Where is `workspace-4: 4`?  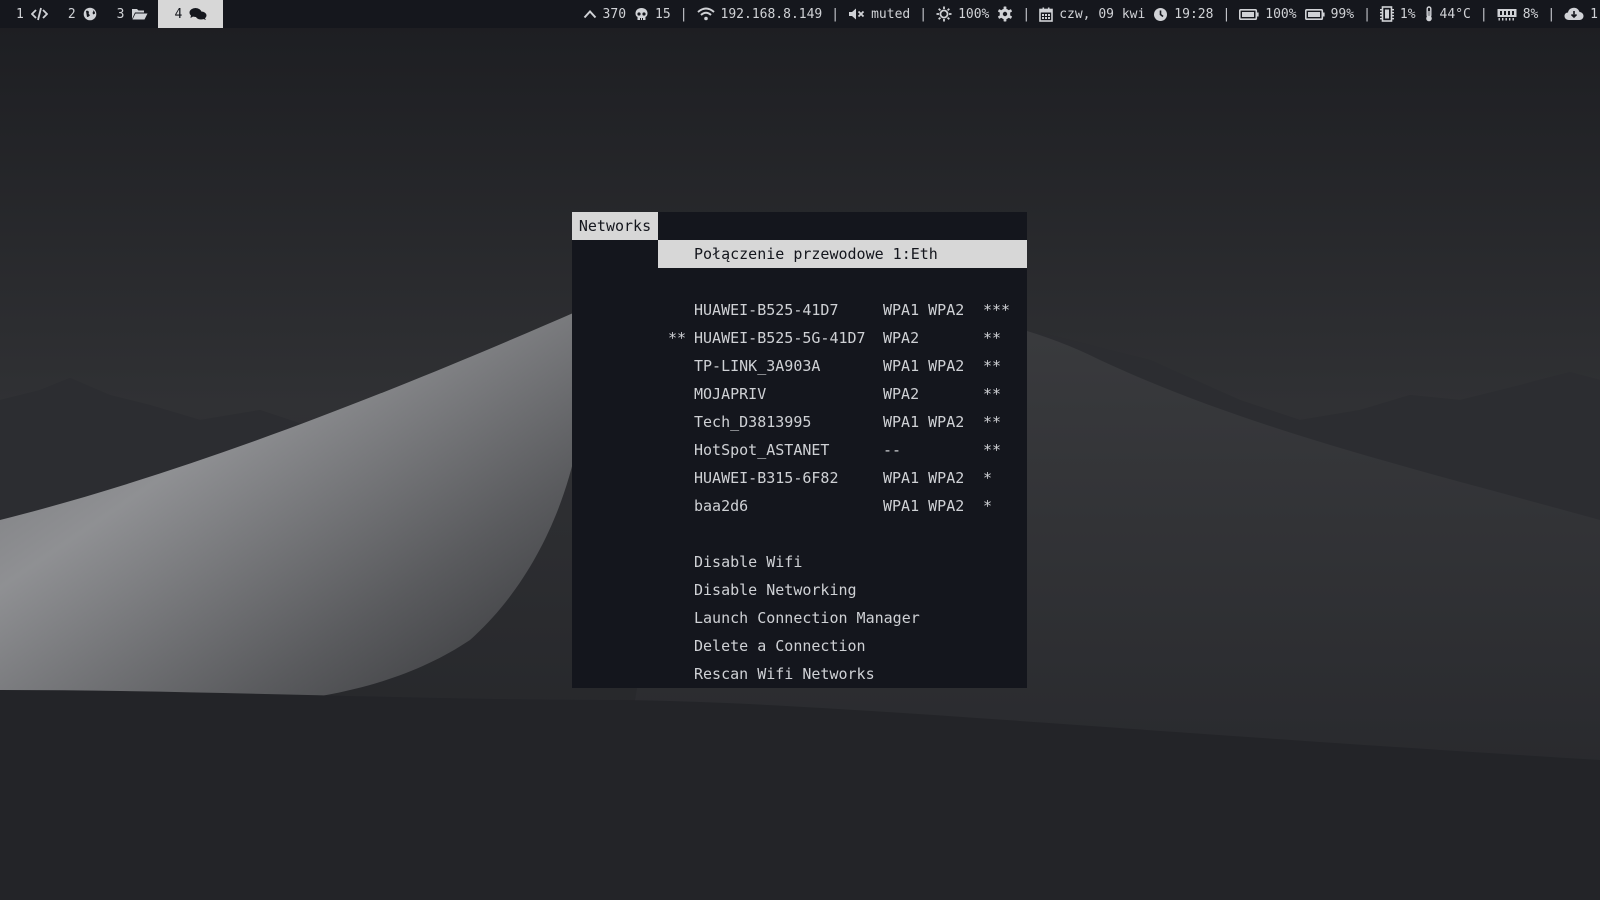 workspace-4: 4 is located at coordinates (191, 14).